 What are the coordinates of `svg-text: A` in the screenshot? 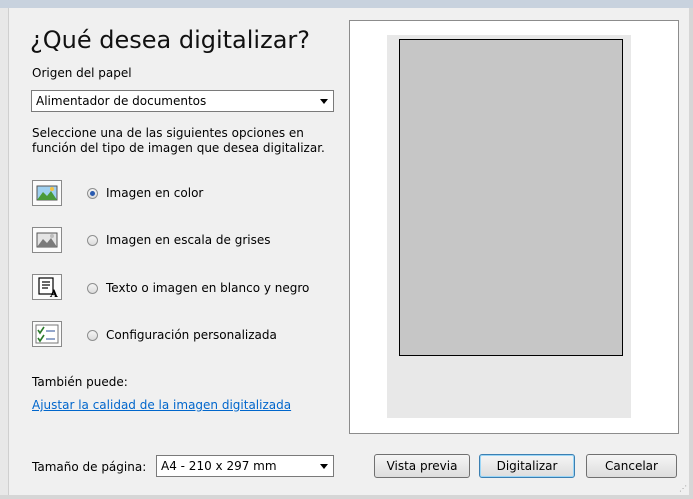 It's located at (53, 294).